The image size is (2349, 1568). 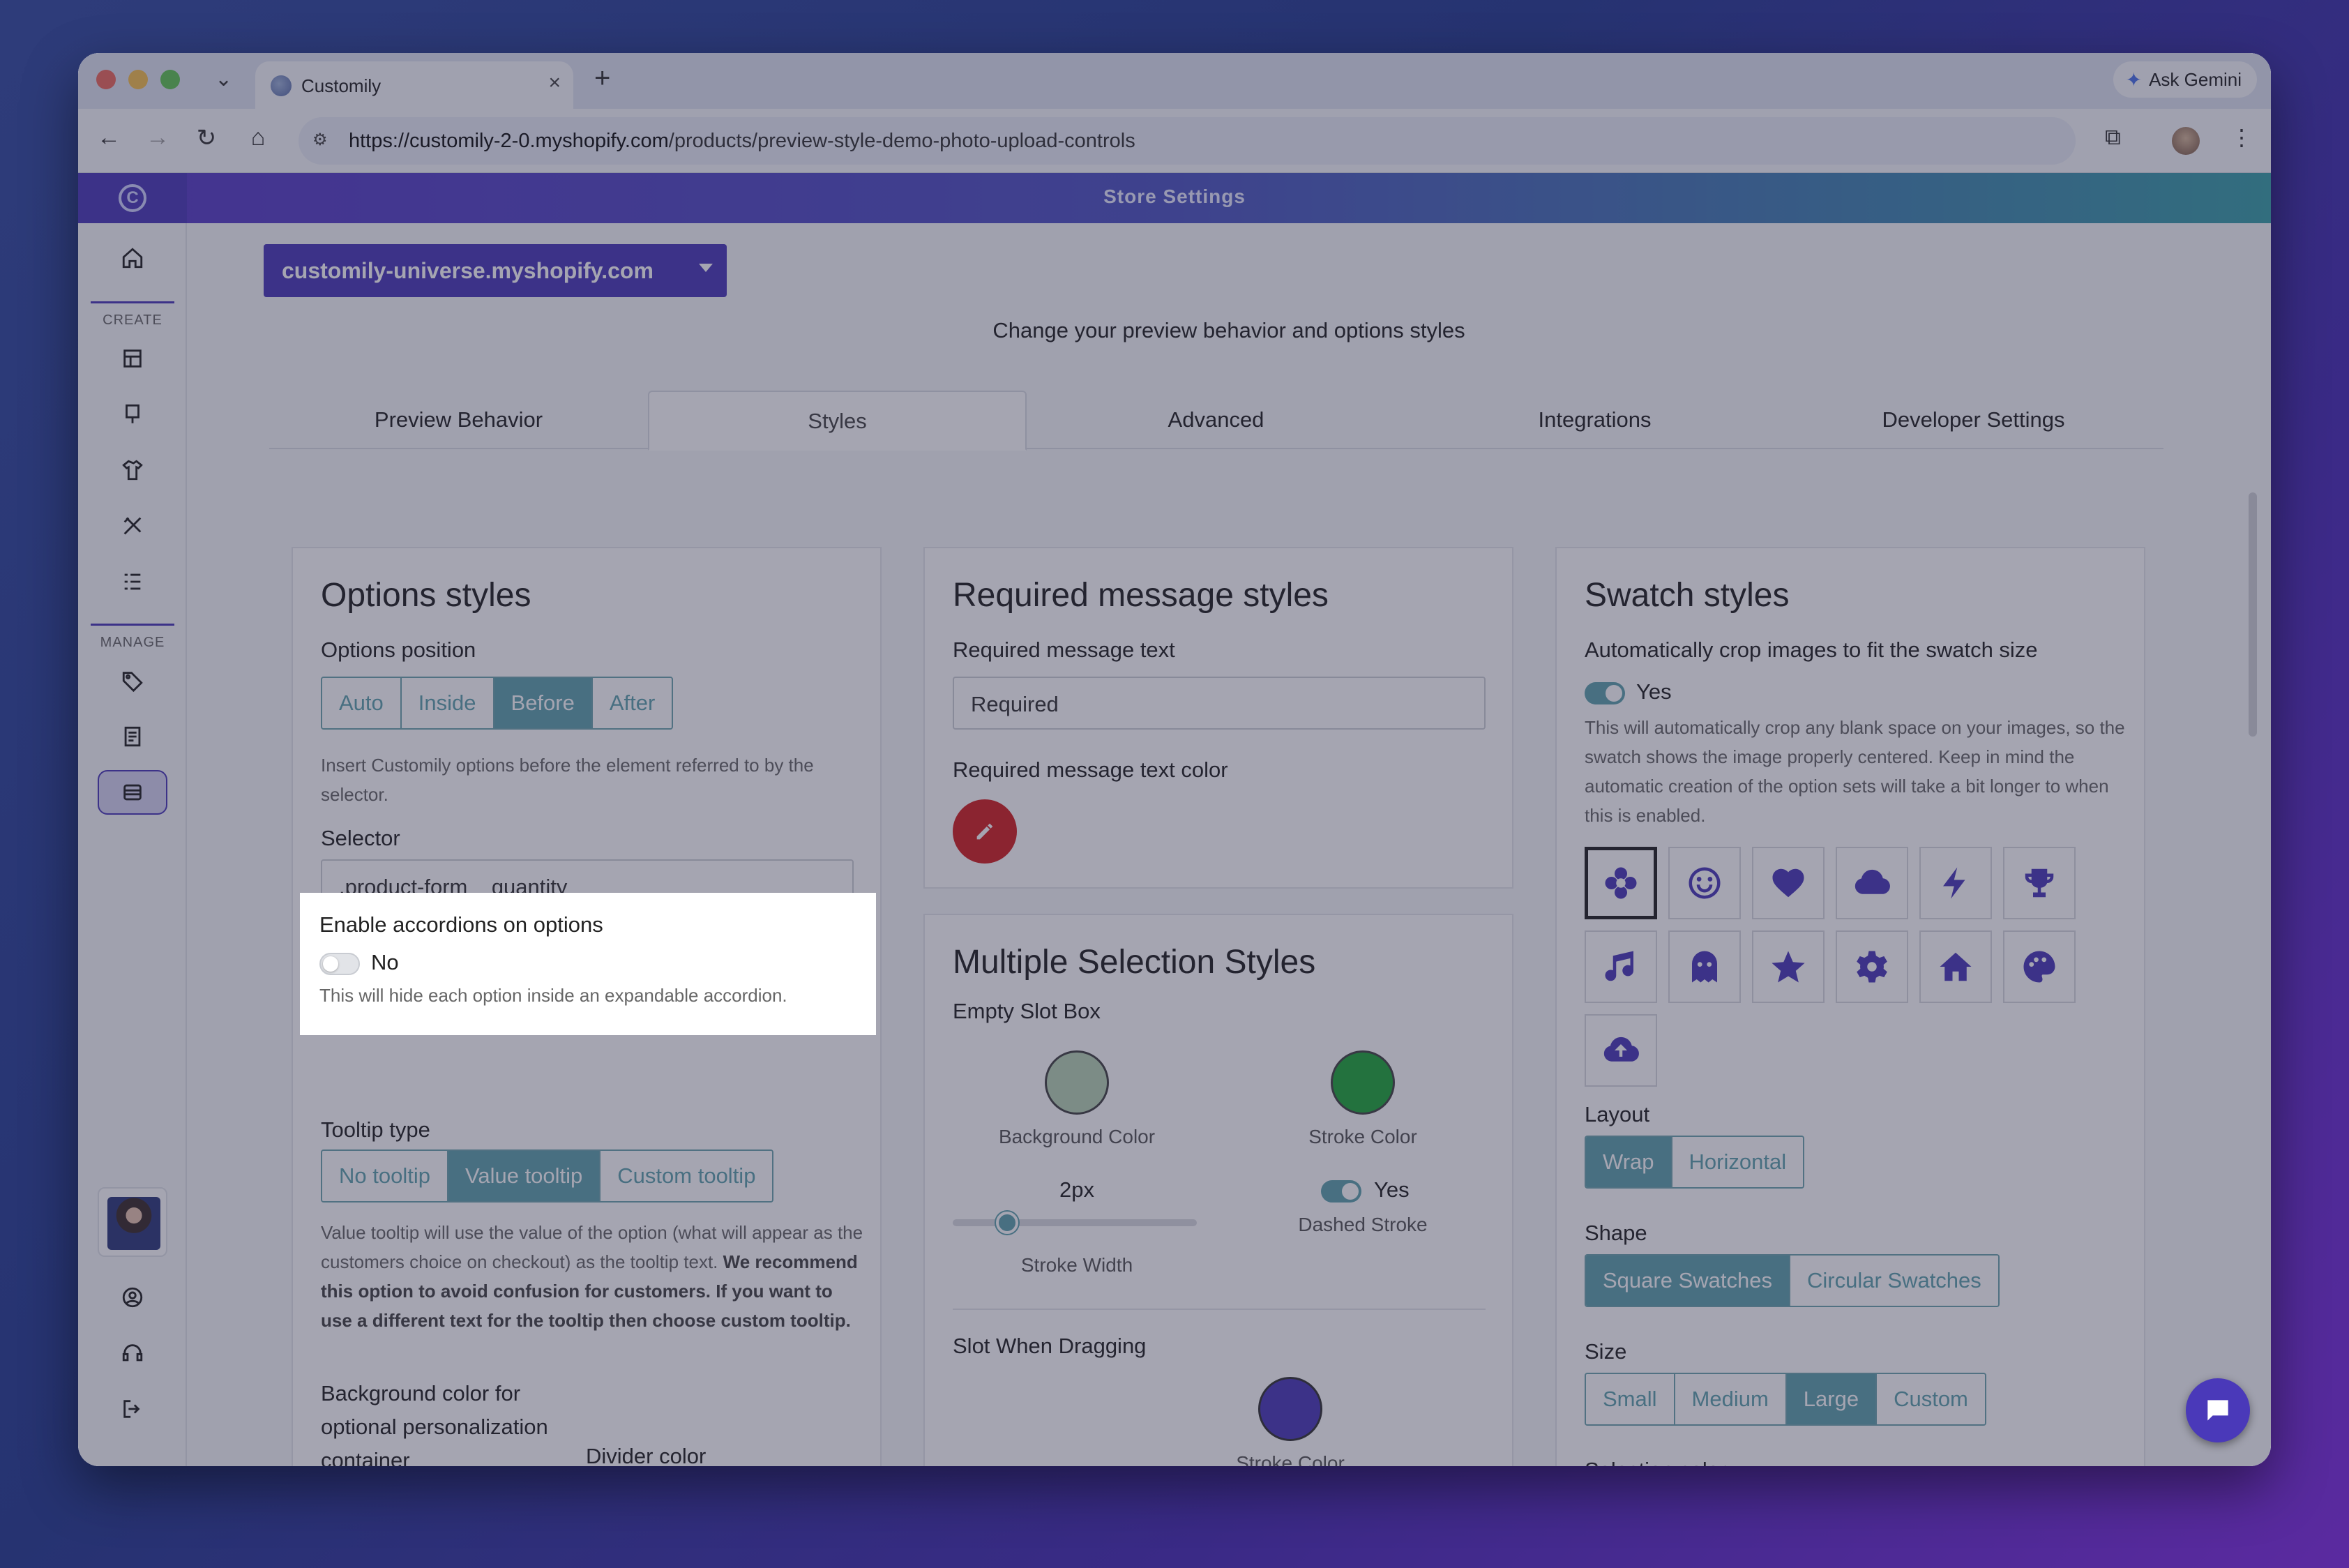 What do you see at coordinates (1621, 966) in the screenshot?
I see `swatch-music` at bounding box center [1621, 966].